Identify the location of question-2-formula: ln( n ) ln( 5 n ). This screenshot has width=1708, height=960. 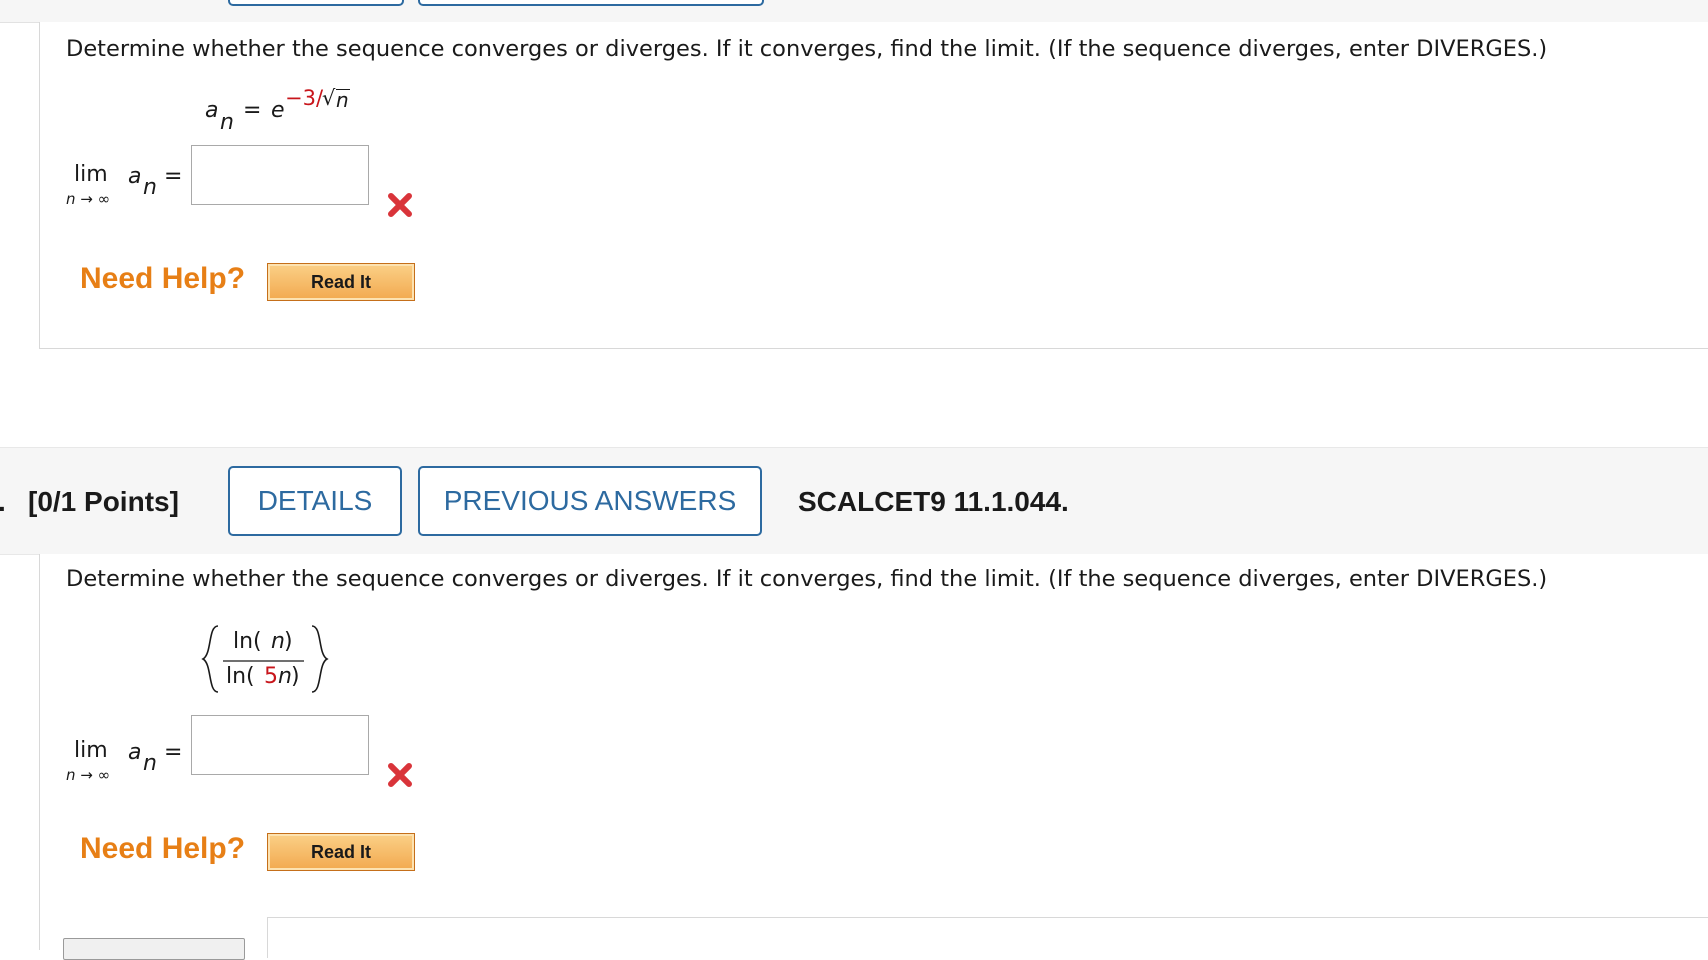
(265, 659).